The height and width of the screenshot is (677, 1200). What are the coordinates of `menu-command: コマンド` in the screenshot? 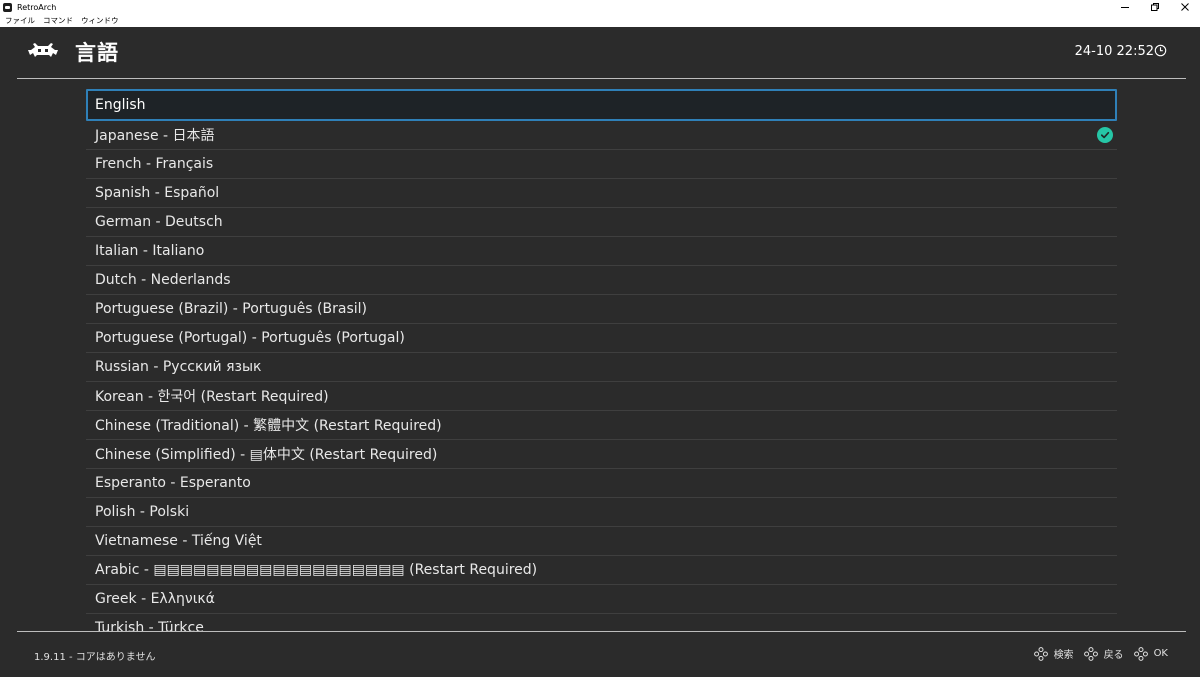 It's located at (58, 20).